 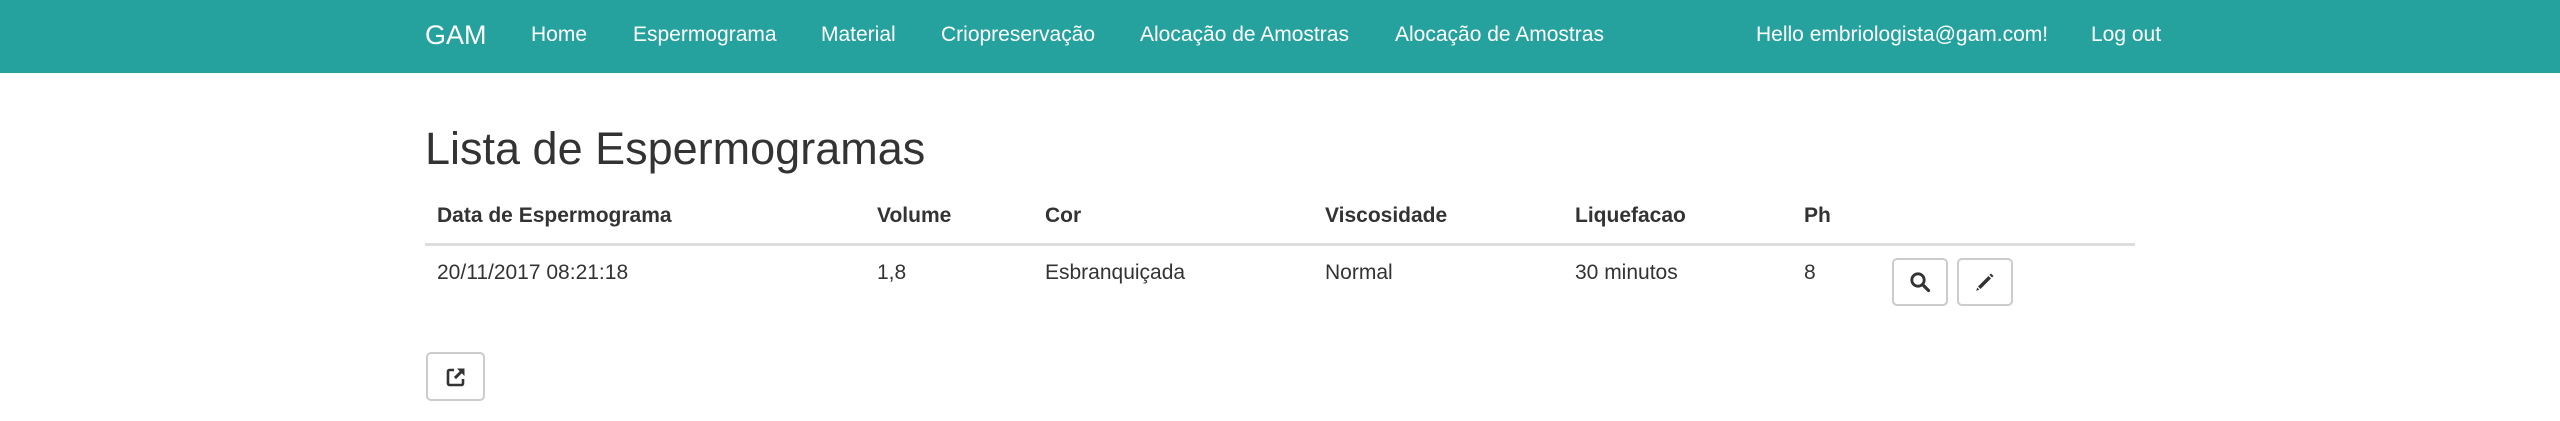 What do you see at coordinates (675, 148) in the screenshot?
I see `page-title: Lista de Espermogramas` at bounding box center [675, 148].